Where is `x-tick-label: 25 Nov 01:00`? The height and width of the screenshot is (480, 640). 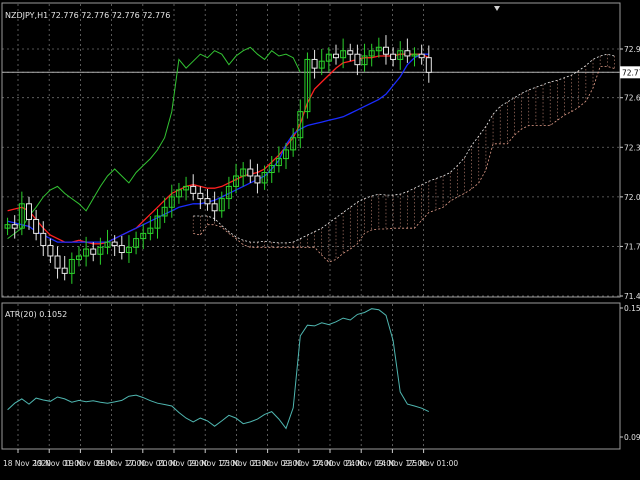 x-tick-label: 25 Nov 01:00 is located at coordinates (433, 463).